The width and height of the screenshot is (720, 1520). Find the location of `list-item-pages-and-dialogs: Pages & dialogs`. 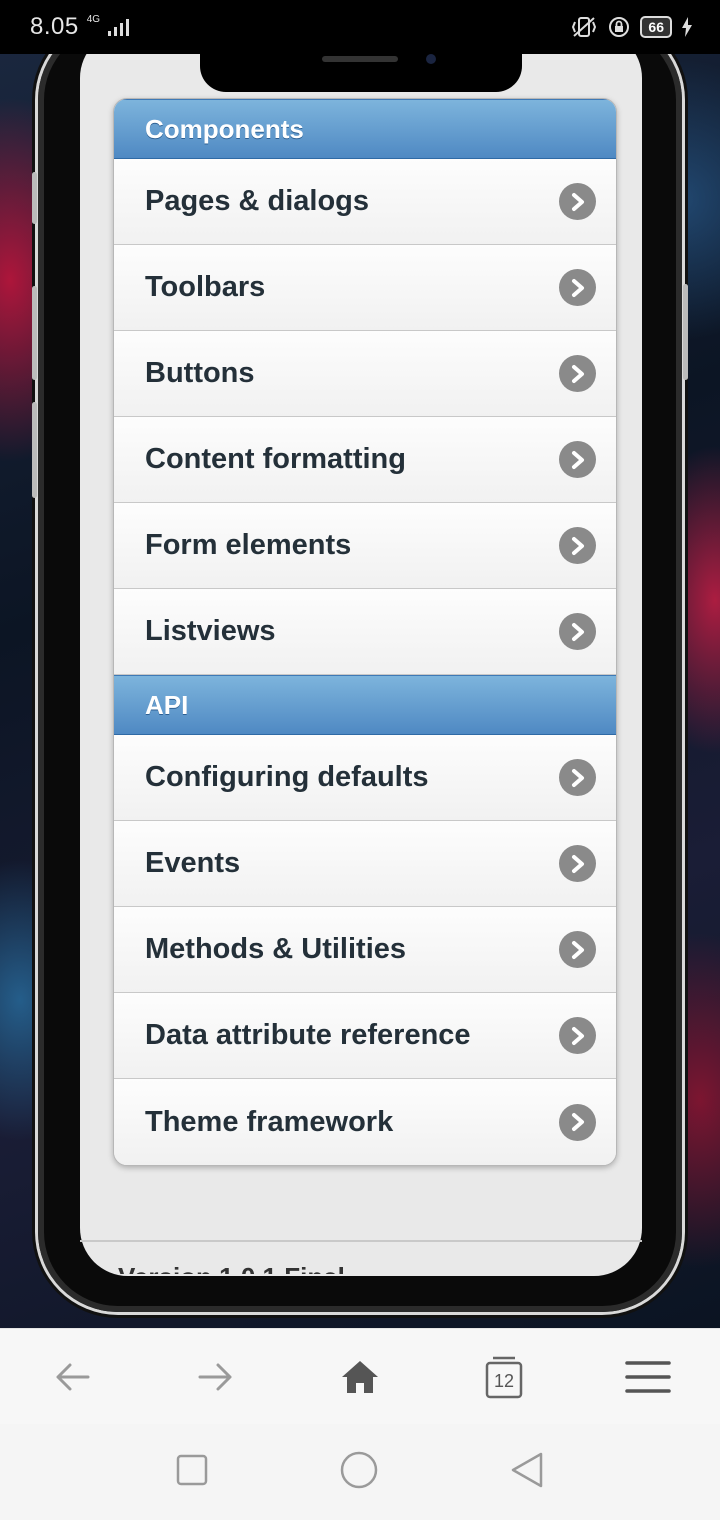

list-item-pages-and-dialogs: Pages & dialogs is located at coordinates (365, 202).